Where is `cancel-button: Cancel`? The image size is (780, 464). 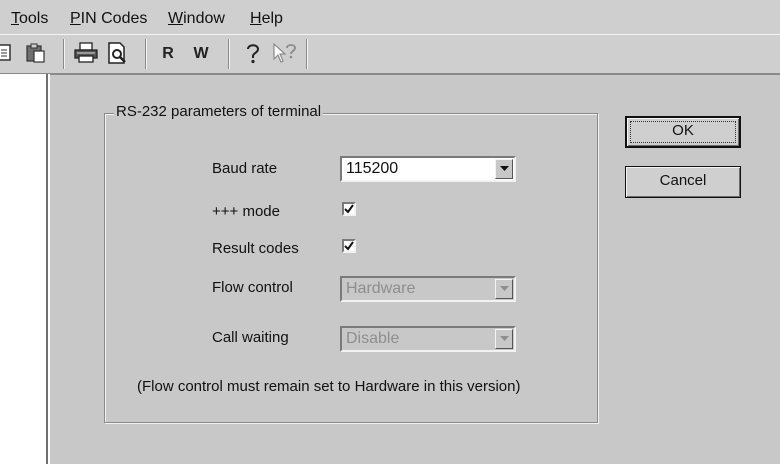 cancel-button: Cancel is located at coordinates (683, 182).